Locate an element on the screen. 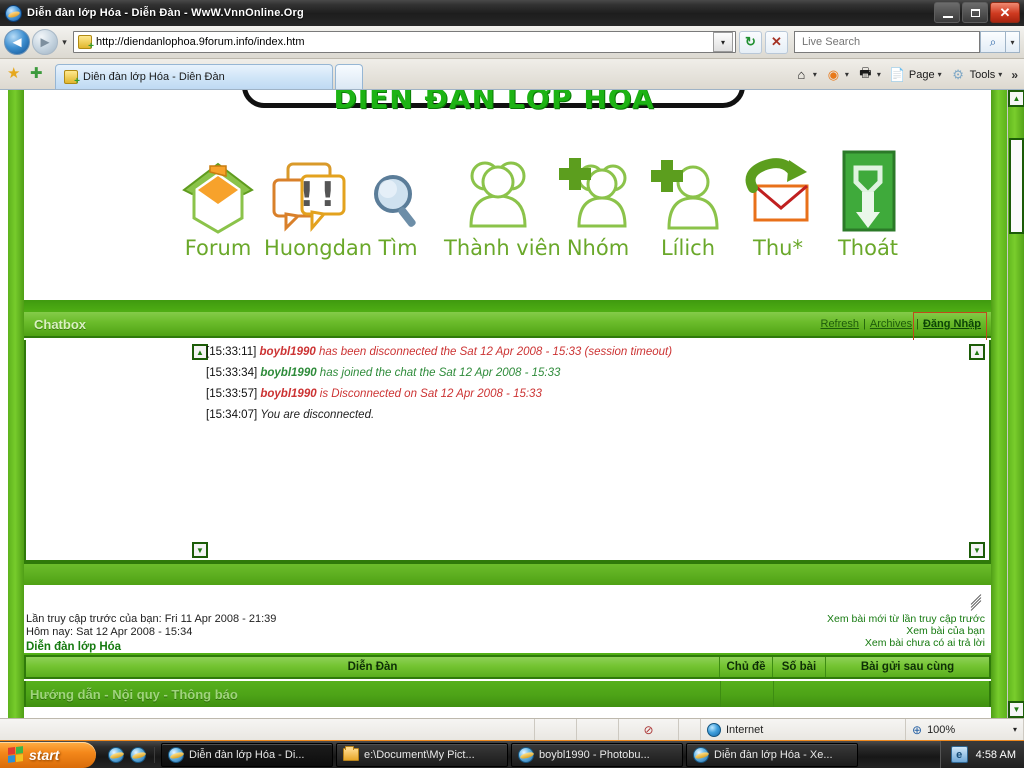 The width and height of the screenshot is (1024, 768). zoom-dropdown-icon: ▾ is located at coordinates (1015, 729).